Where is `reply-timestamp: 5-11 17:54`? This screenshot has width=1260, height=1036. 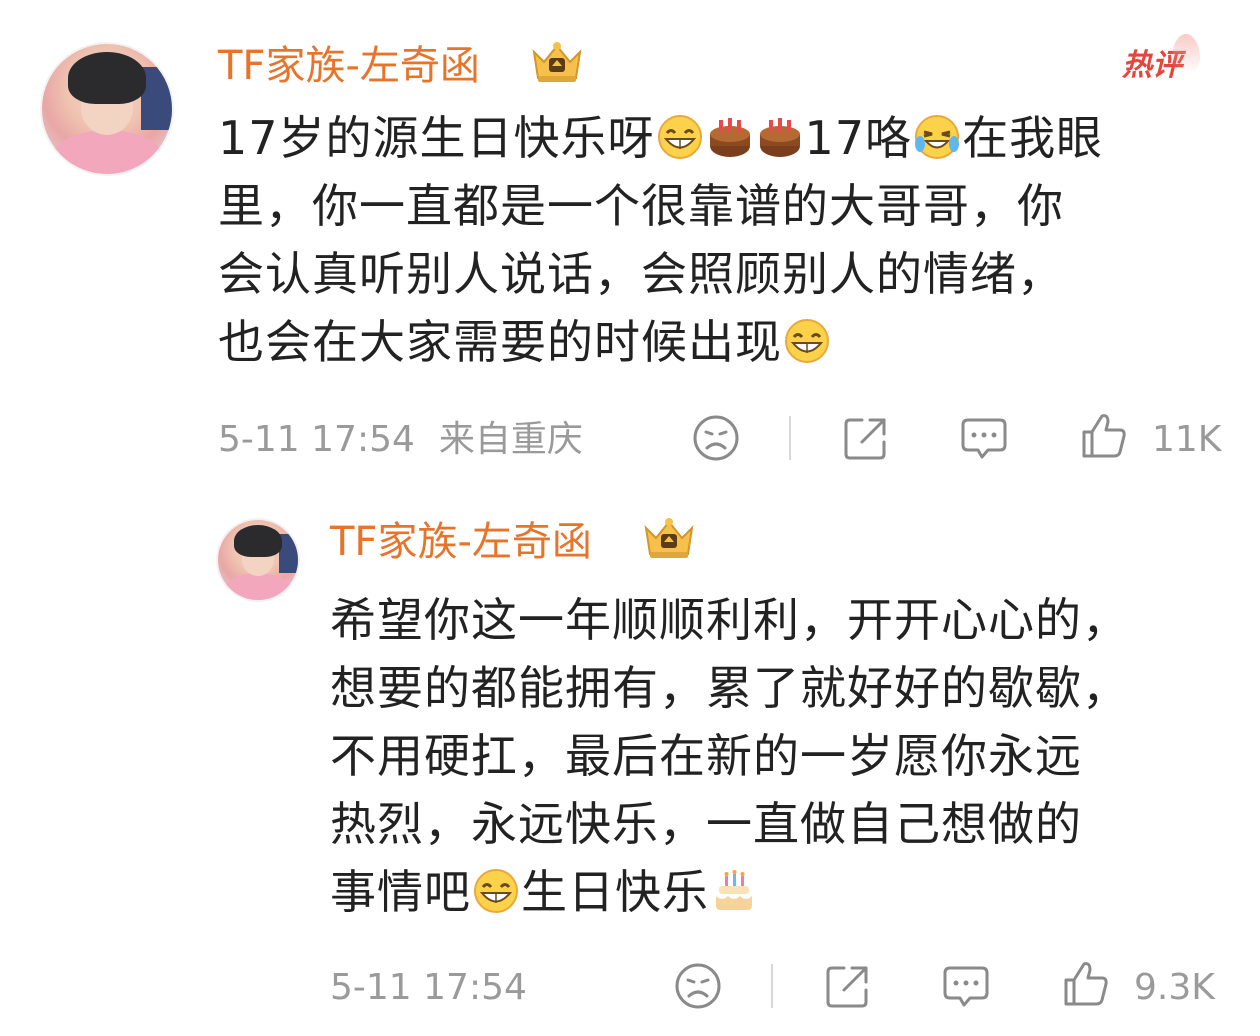 reply-timestamp: 5-11 17:54 is located at coordinates (428, 987).